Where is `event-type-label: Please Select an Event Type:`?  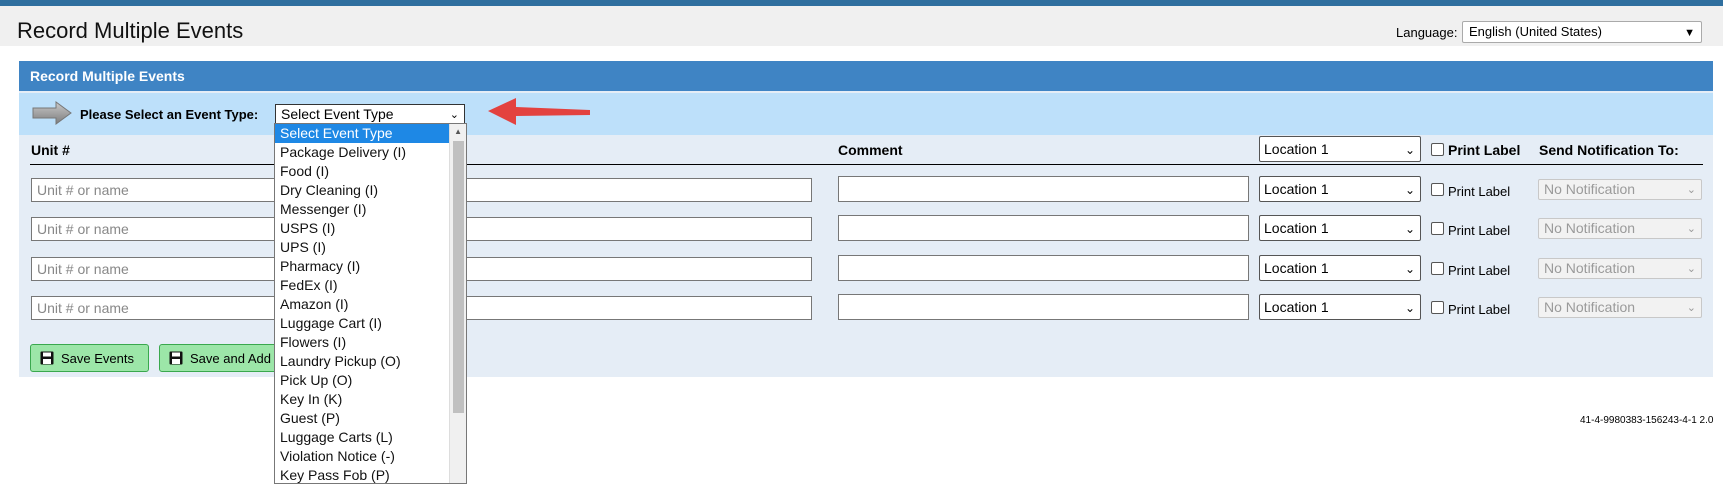 event-type-label: Please Select an Event Type: is located at coordinates (169, 114).